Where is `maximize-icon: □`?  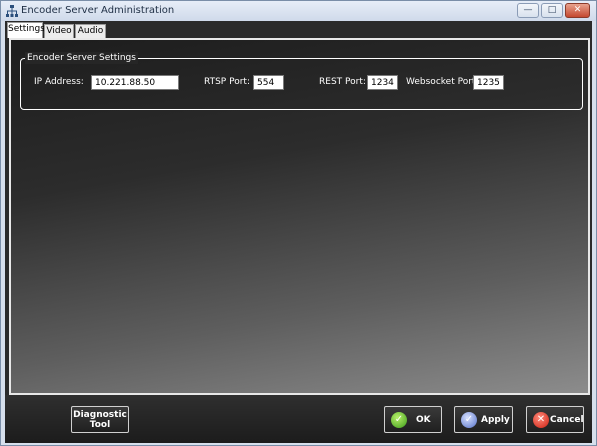 maximize-icon: □ is located at coordinates (552, 10).